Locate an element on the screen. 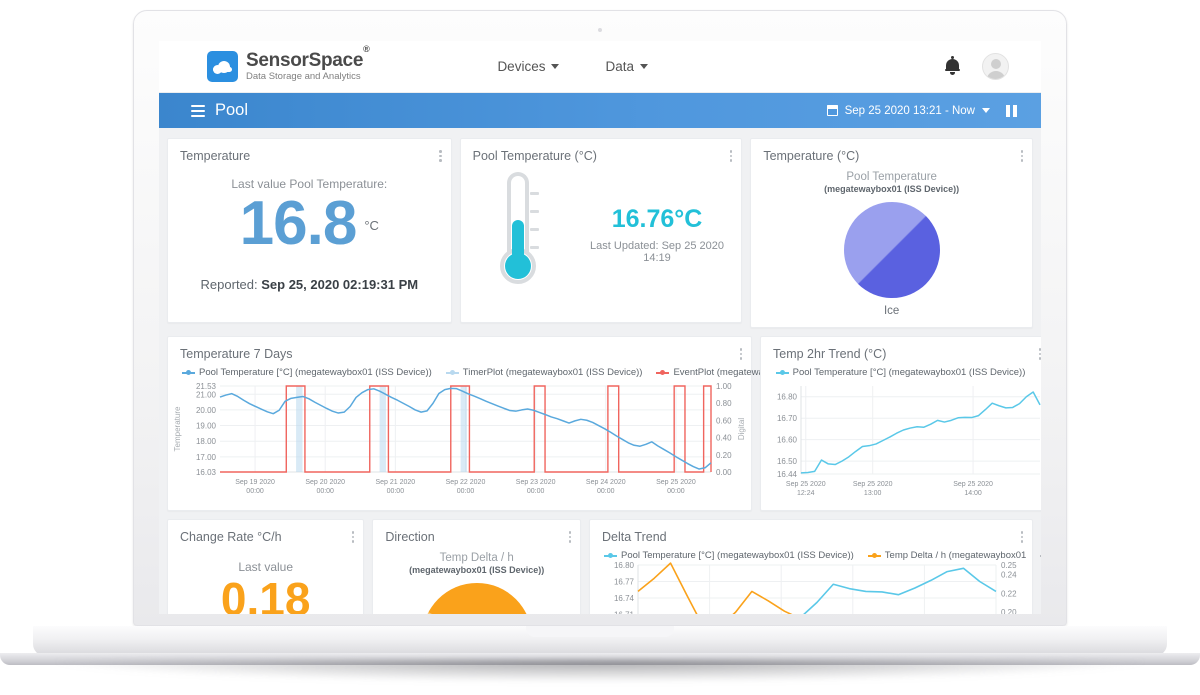 This screenshot has height=695, width=1200. direction-subheading: (megatewaybox01 (ISS Device)) is located at coordinates (477, 570).